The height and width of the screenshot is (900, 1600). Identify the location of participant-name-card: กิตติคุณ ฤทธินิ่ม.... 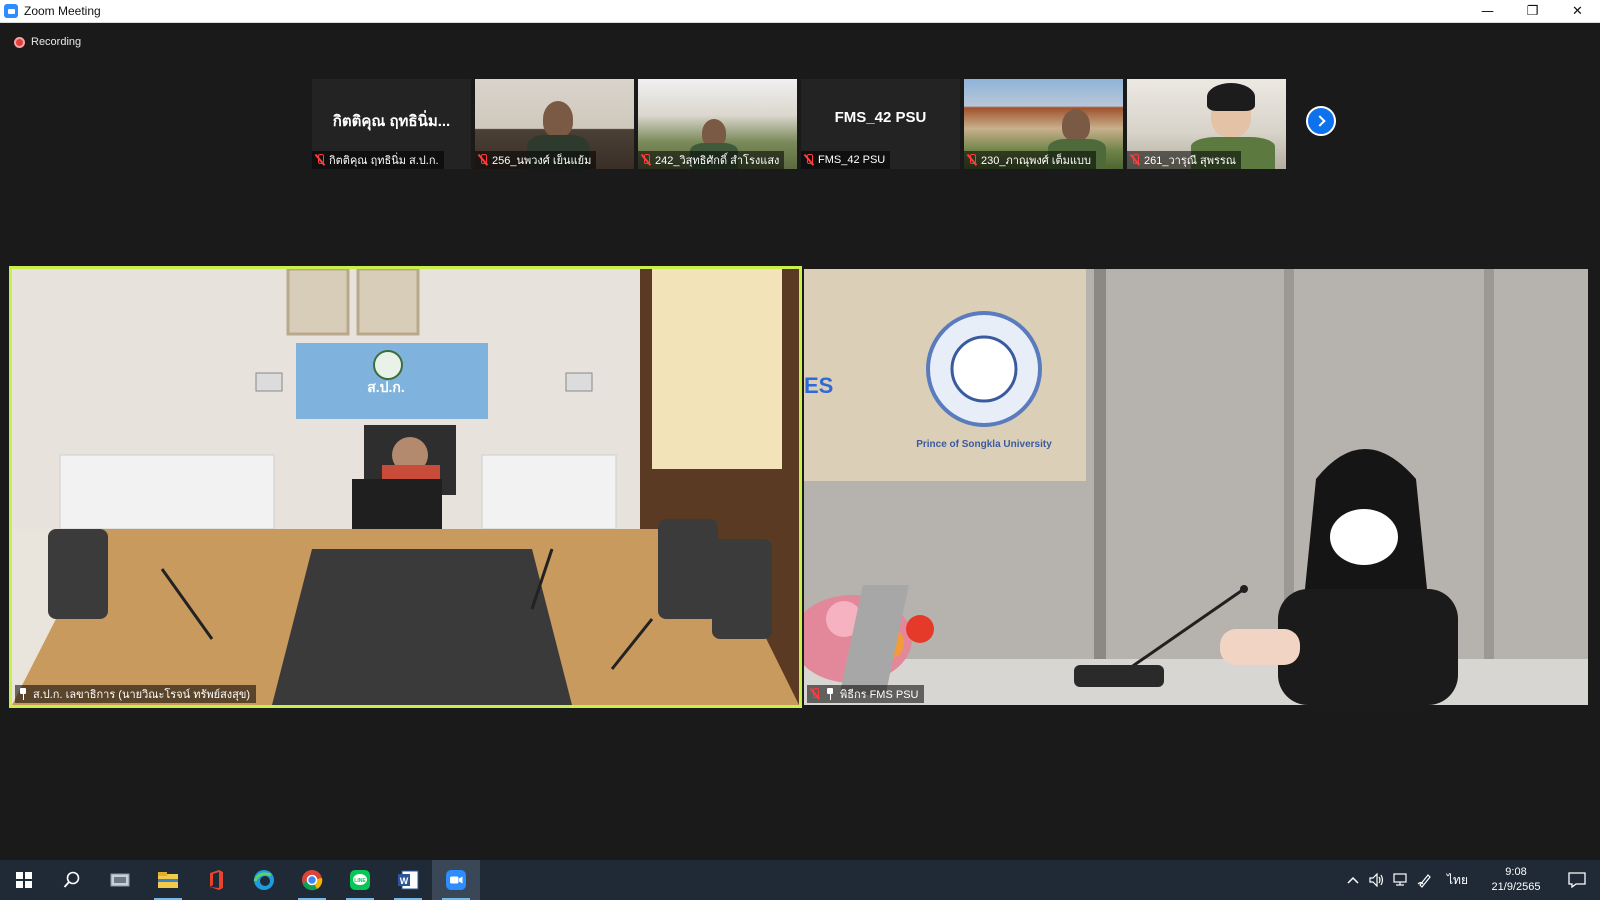
(391, 121).